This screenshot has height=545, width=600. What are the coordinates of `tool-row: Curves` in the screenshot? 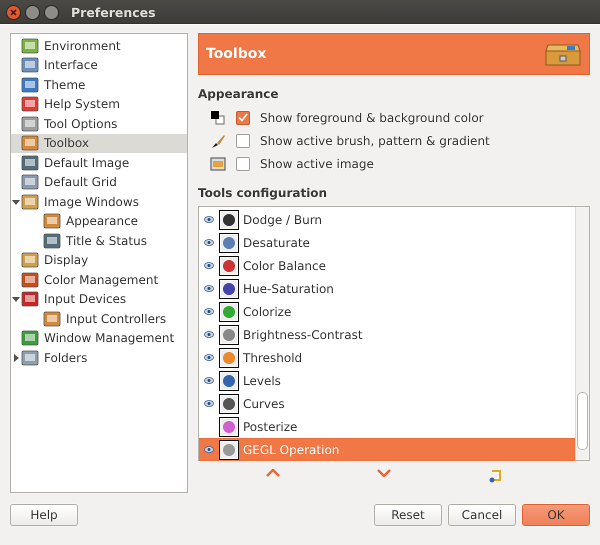 It's located at (387, 404).